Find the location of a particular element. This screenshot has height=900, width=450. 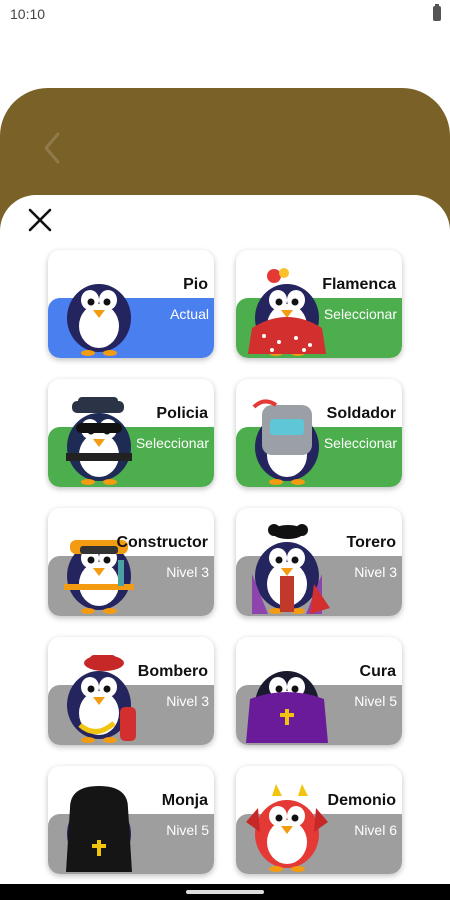

chevron-left-icon is located at coordinates (52, 148).